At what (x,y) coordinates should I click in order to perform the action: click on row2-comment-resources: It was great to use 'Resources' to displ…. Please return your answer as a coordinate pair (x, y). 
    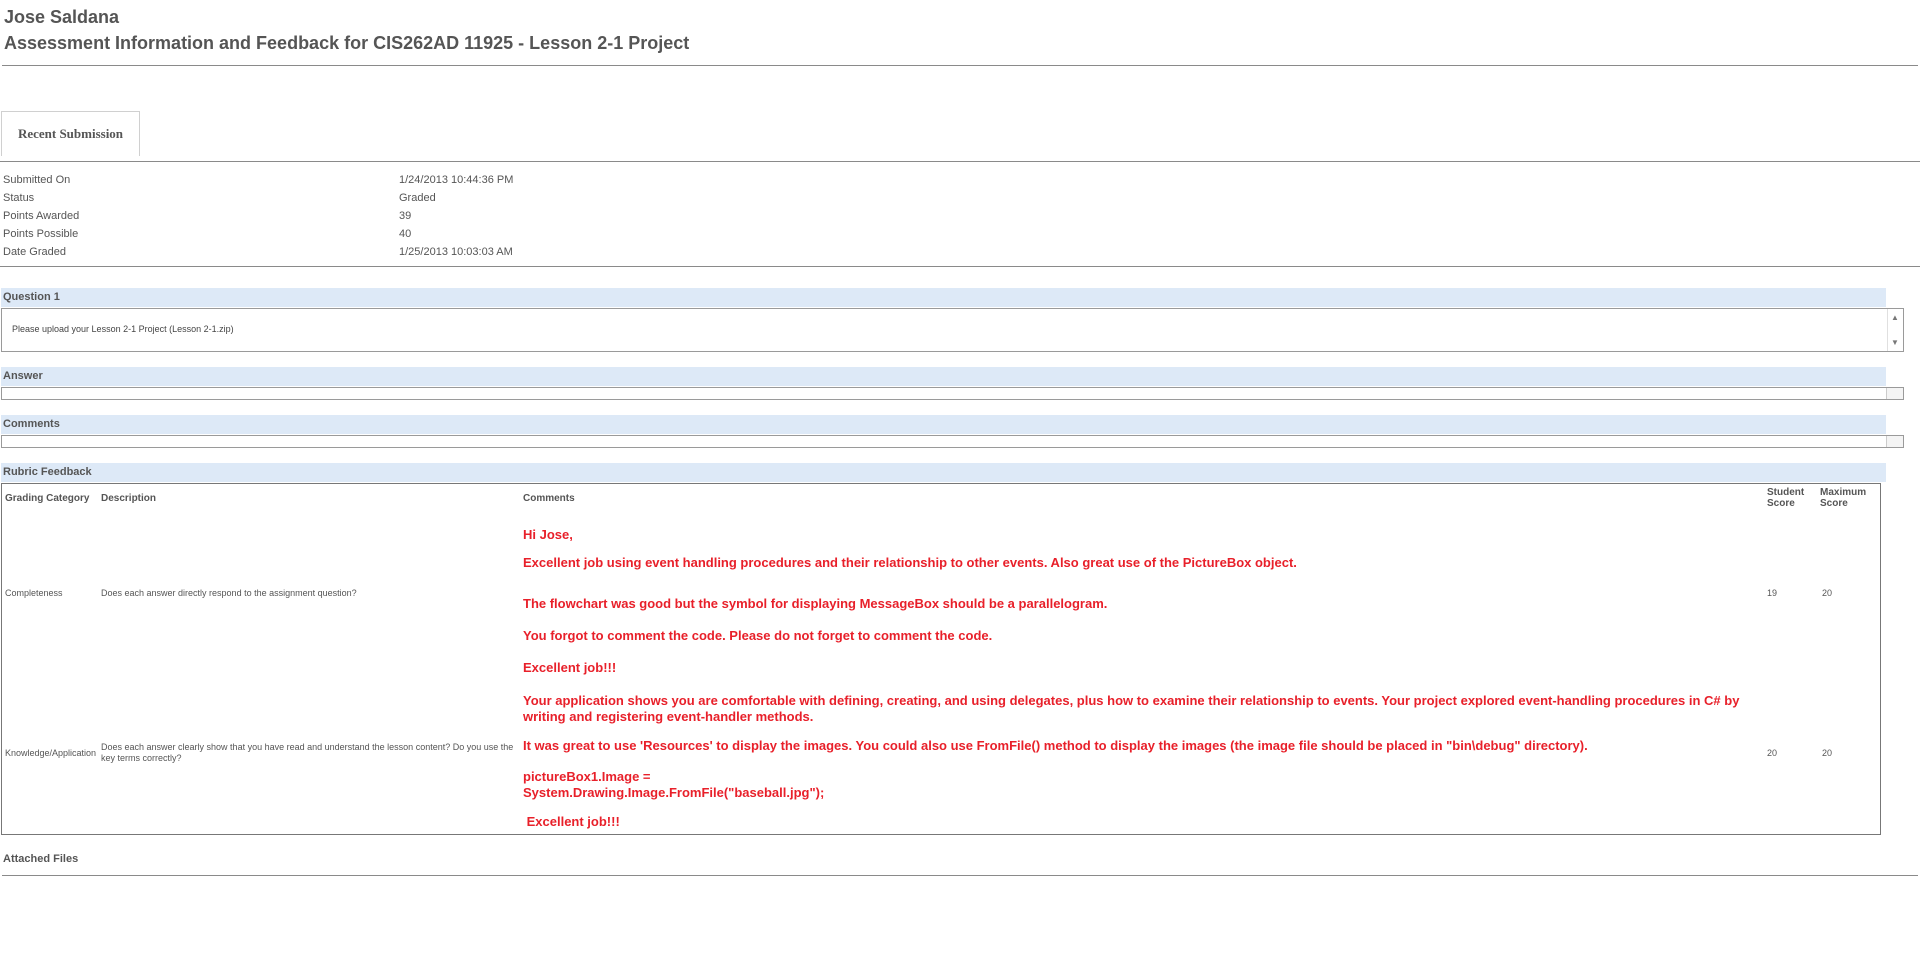
    Looking at the image, I should click on (1055, 745).